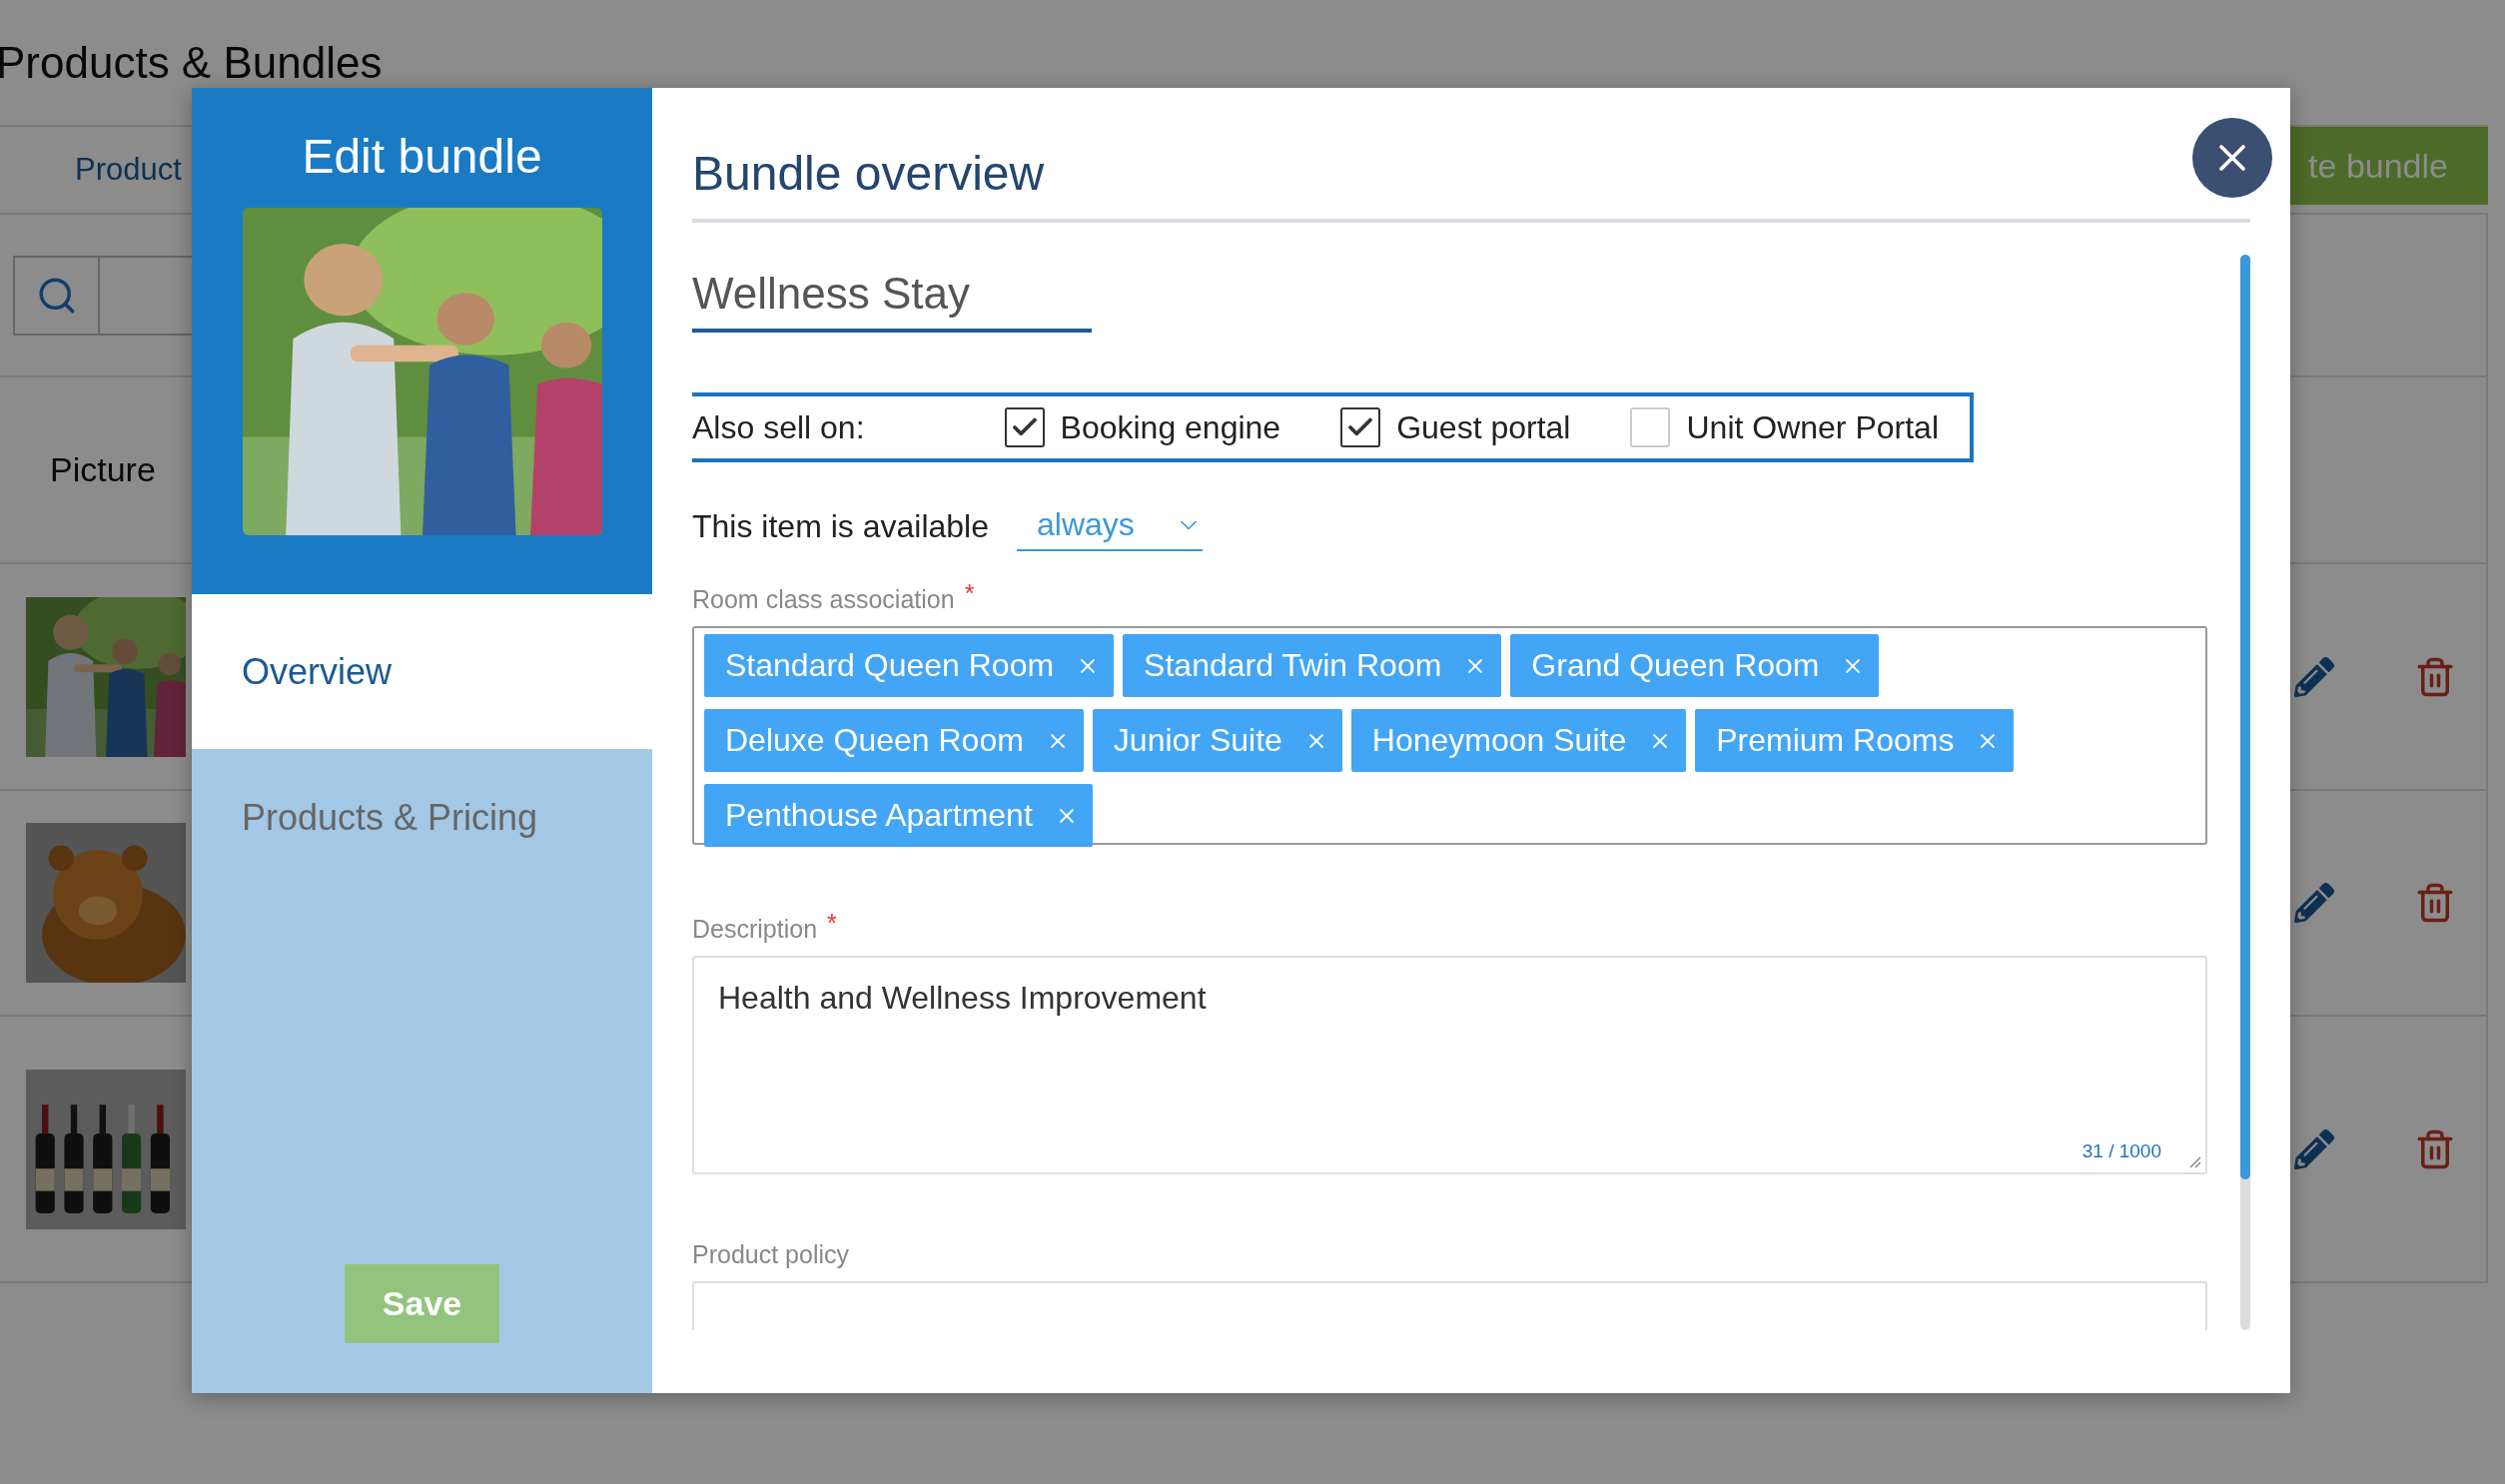  Describe the element at coordinates (778, 427) in the screenshot. I see `sell-on-label: Also sell on:` at that location.